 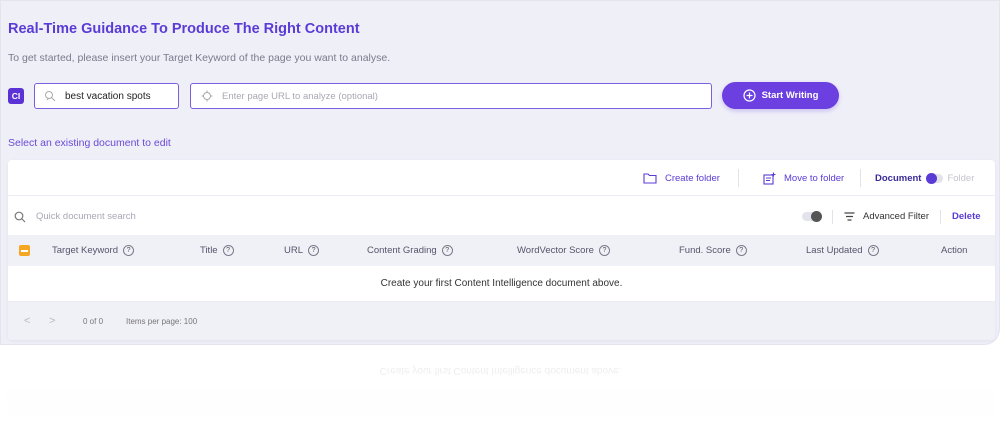 I want to click on move-to-folder-button: Move to folder, so click(x=803, y=178).